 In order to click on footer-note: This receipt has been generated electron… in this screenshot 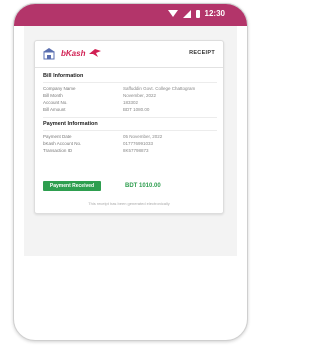, I will do `click(129, 203)`.